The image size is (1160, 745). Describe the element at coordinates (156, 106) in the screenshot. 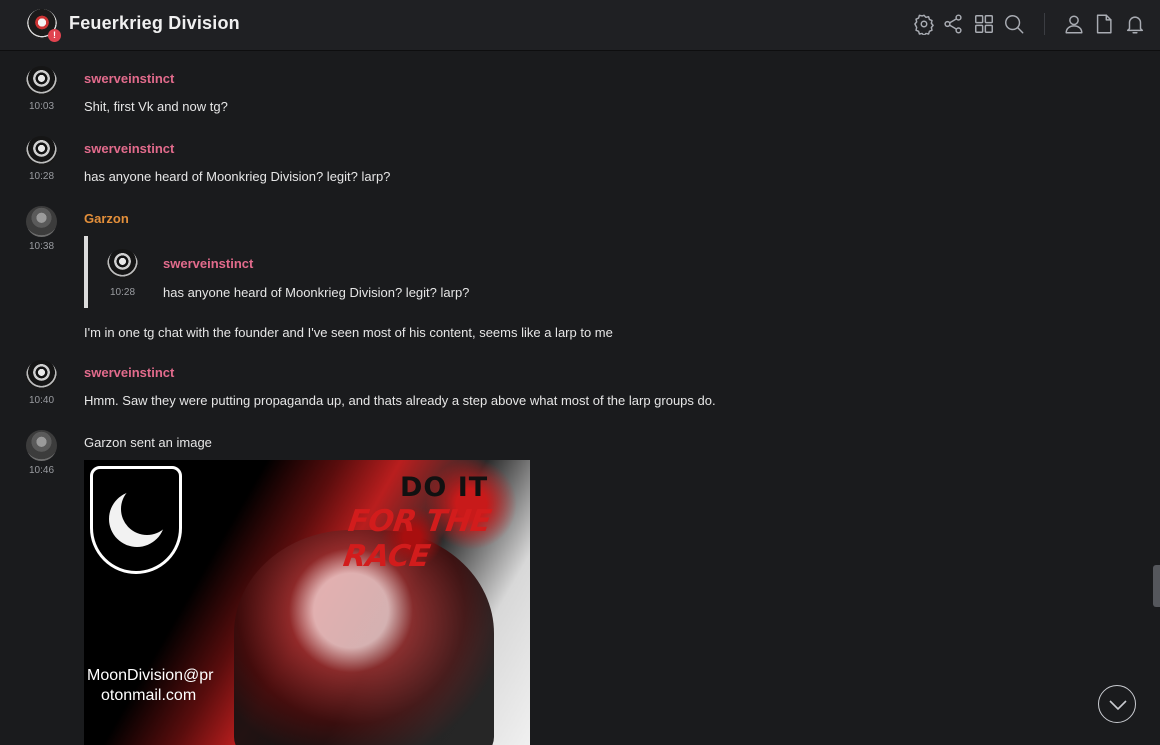

I see `message-body: Shit, first Vk and now tg?` at that location.